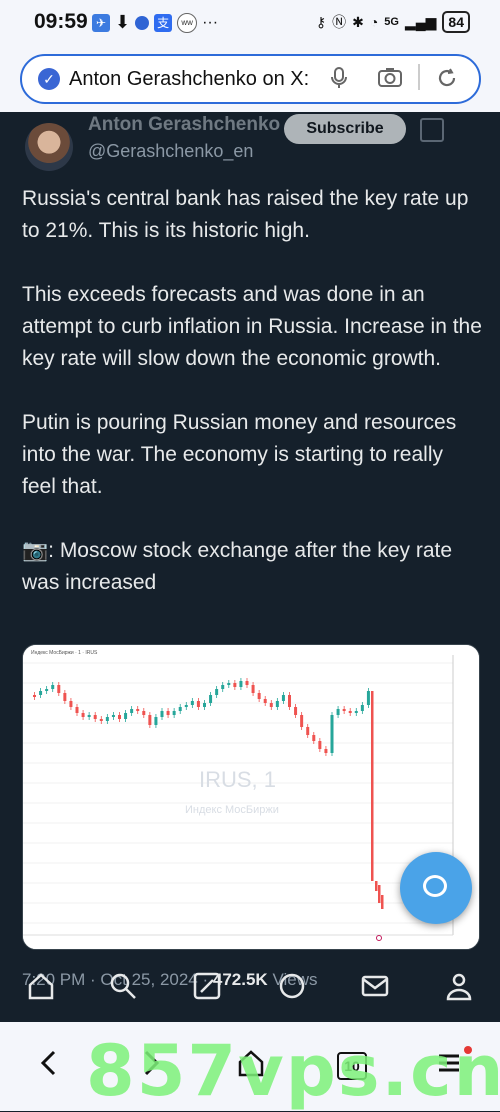 Image resolution: width=500 pixels, height=1112 pixels. Describe the element at coordinates (345, 129) in the screenshot. I see `subscribe-button: Subscribe` at that location.